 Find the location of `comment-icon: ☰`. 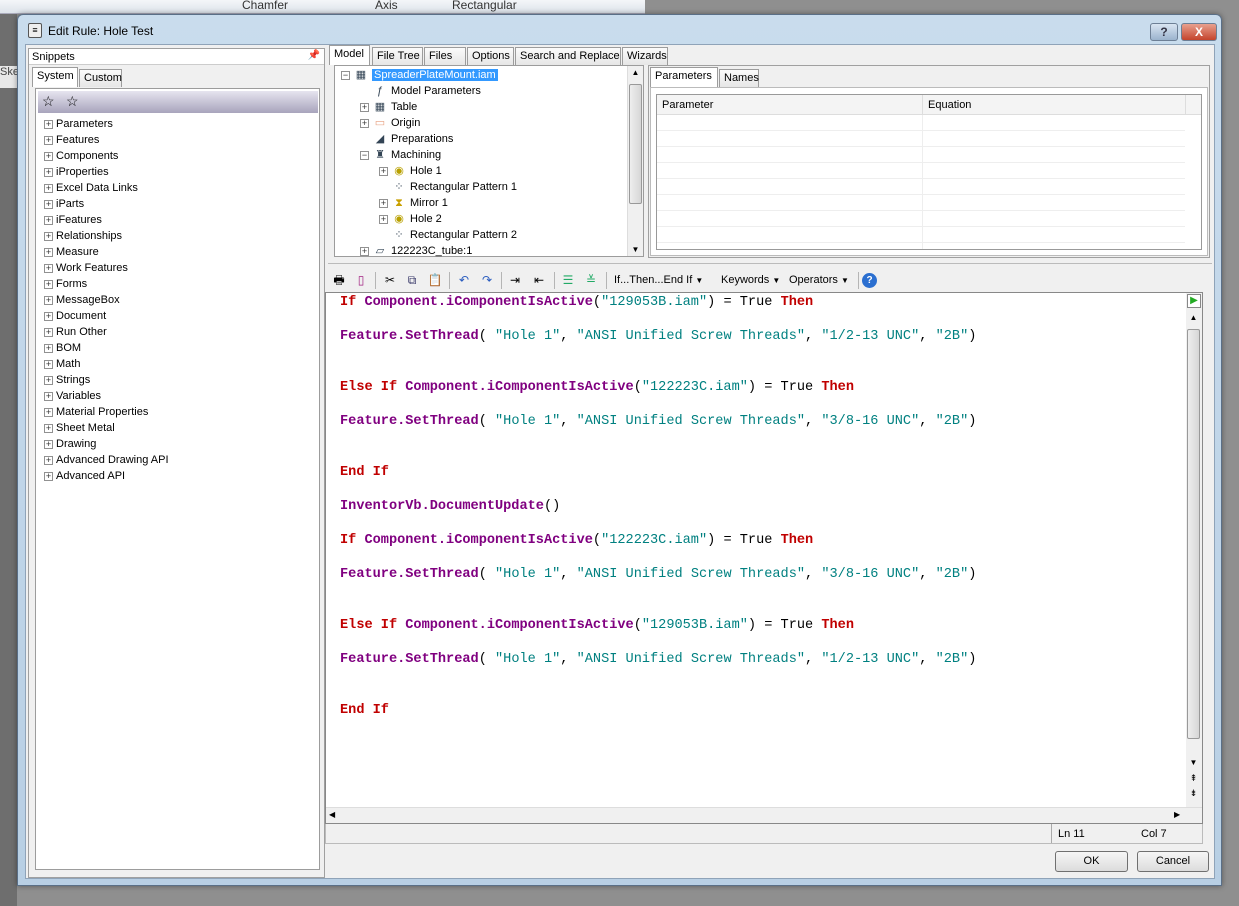

comment-icon: ☰ is located at coordinates (568, 280).